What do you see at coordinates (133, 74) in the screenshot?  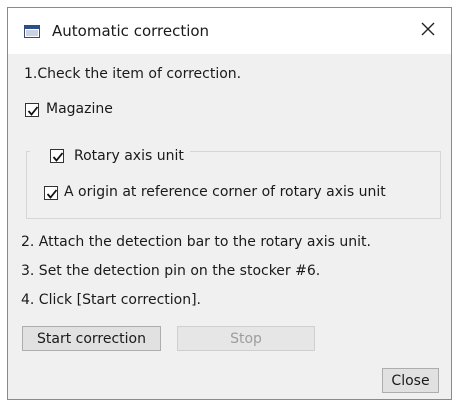 I see `step-1-text: 1.Check the item of correction.` at bounding box center [133, 74].